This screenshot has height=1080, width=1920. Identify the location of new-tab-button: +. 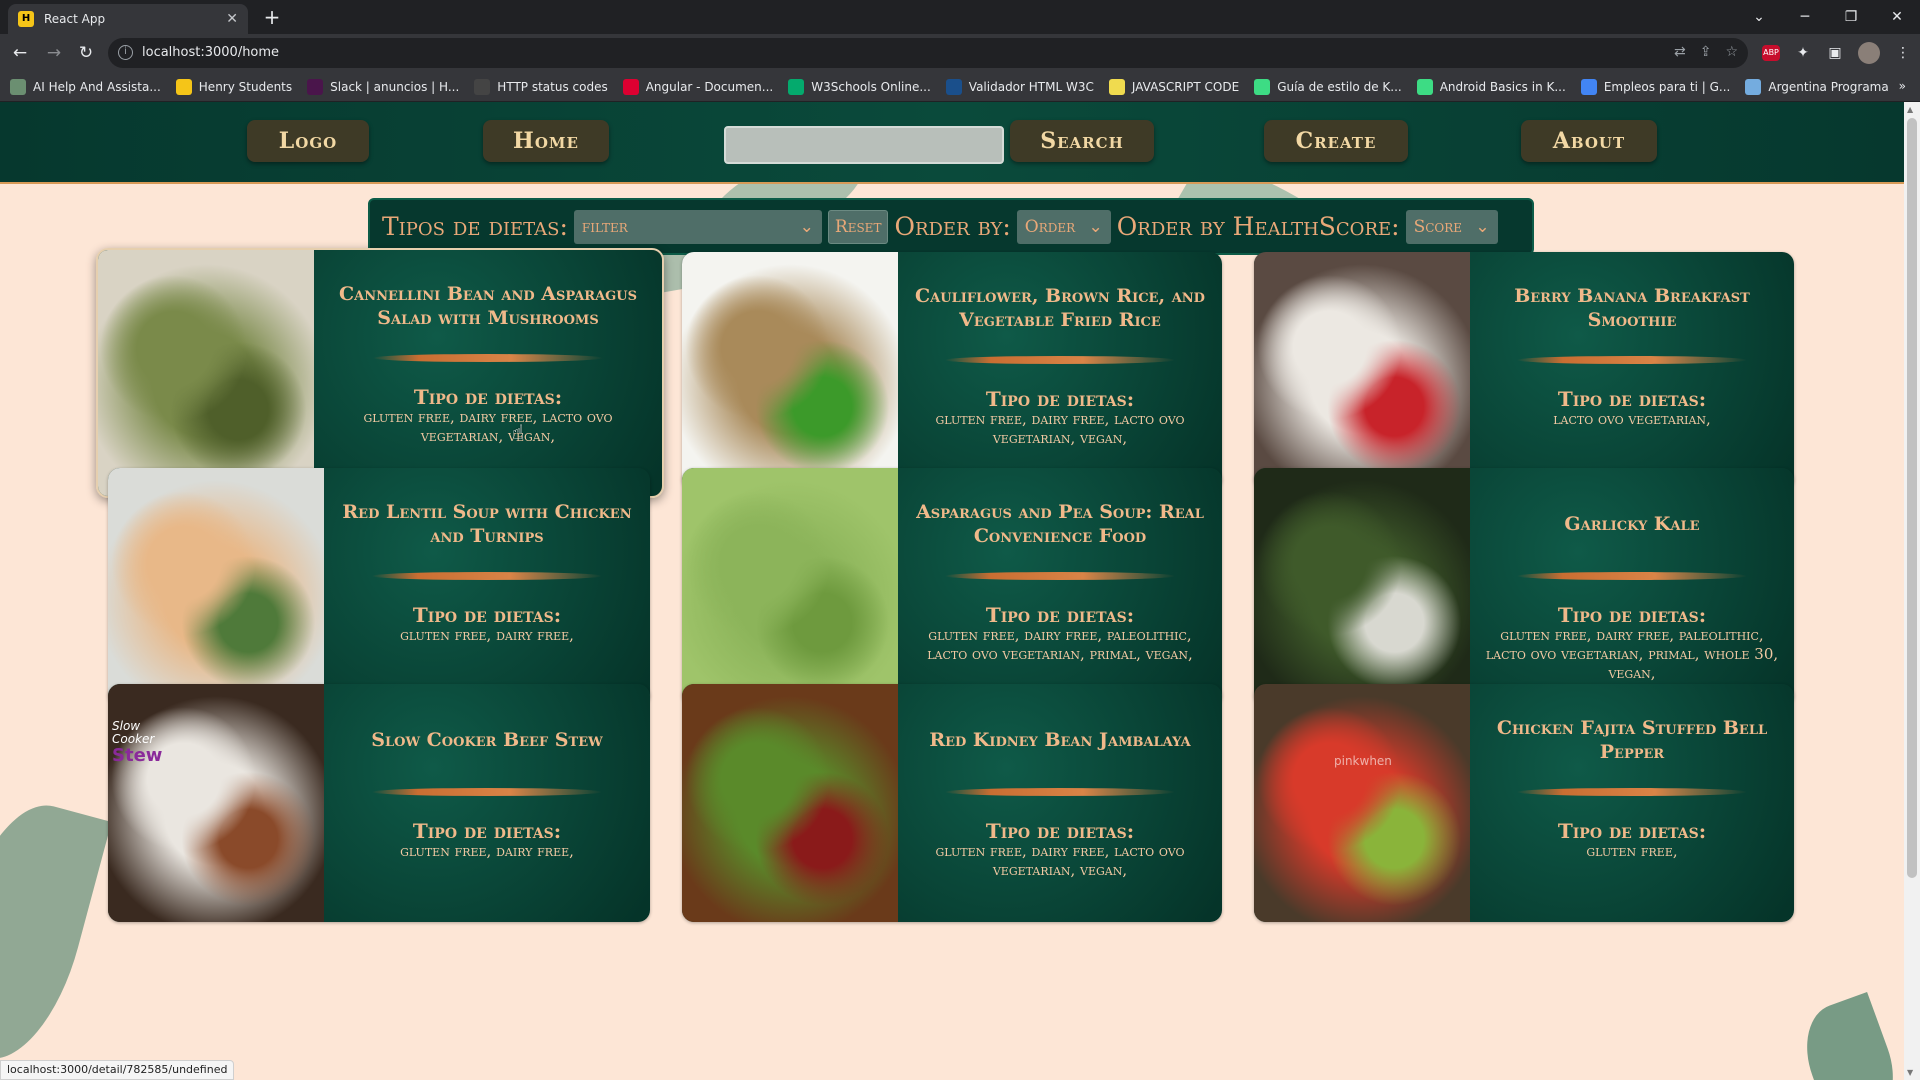
(272, 17).